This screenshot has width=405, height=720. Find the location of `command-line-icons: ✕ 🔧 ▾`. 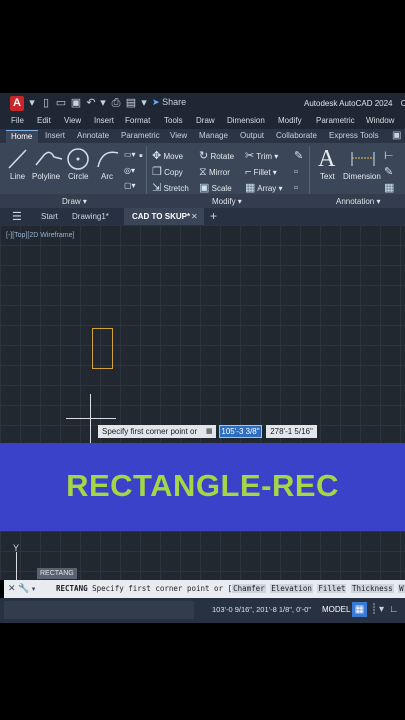

command-line-icons: ✕ 🔧 ▾ is located at coordinates (21, 588).